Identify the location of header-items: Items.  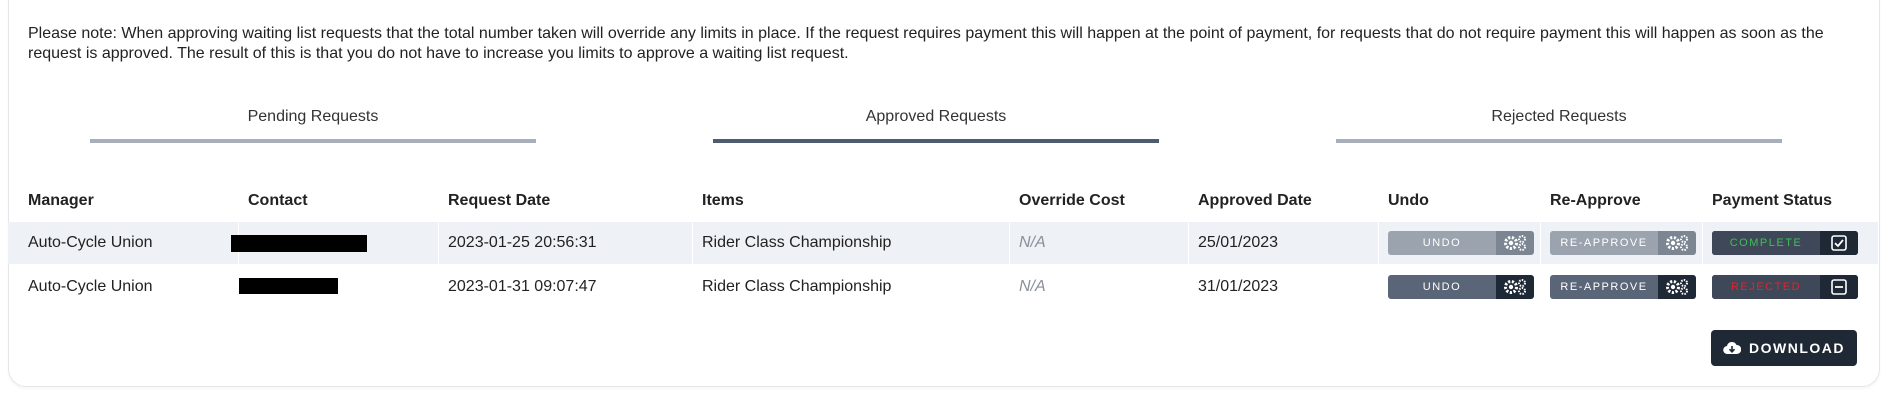
(723, 200).